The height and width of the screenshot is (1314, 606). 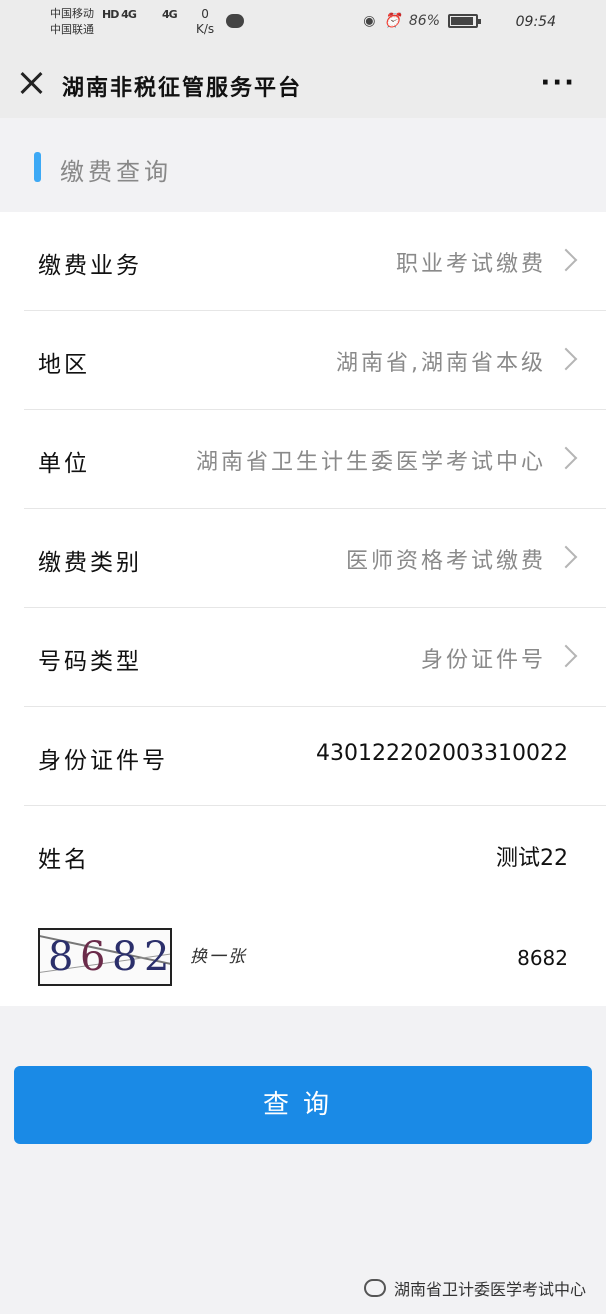 What do you see at coordinates (103, 761) in the screenshot?
I see `row-label: 身份证件号` at bounding box center [103, 761].